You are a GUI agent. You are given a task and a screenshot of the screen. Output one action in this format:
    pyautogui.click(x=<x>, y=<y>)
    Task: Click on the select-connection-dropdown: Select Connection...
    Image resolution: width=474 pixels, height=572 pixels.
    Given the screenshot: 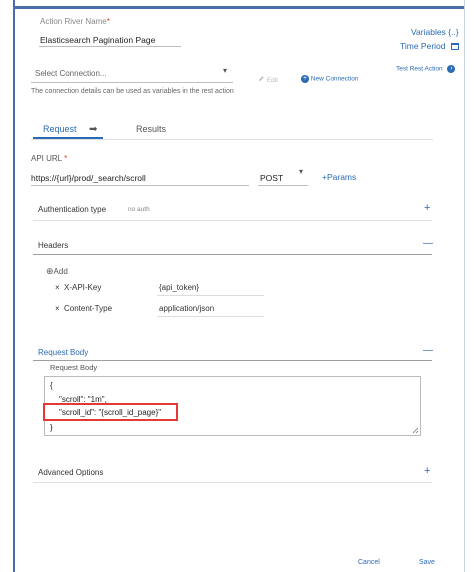 What is the action you would take?
    pyautogui.click(x=71, y=73)
    